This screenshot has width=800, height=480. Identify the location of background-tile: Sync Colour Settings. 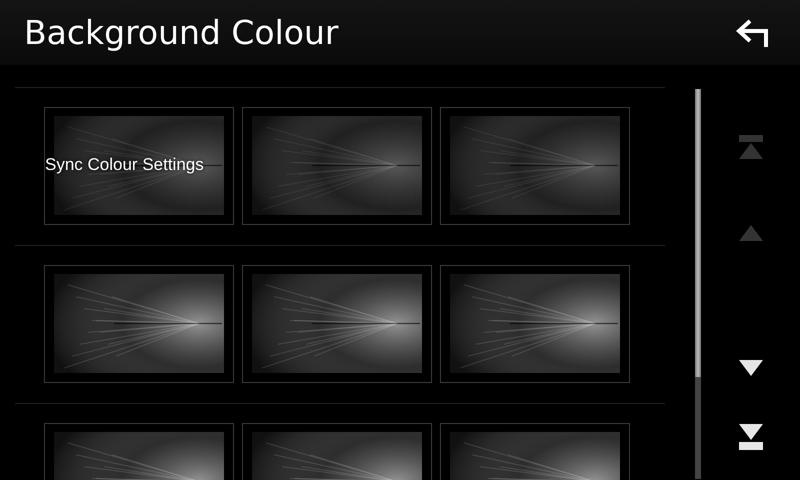
(139, 166).